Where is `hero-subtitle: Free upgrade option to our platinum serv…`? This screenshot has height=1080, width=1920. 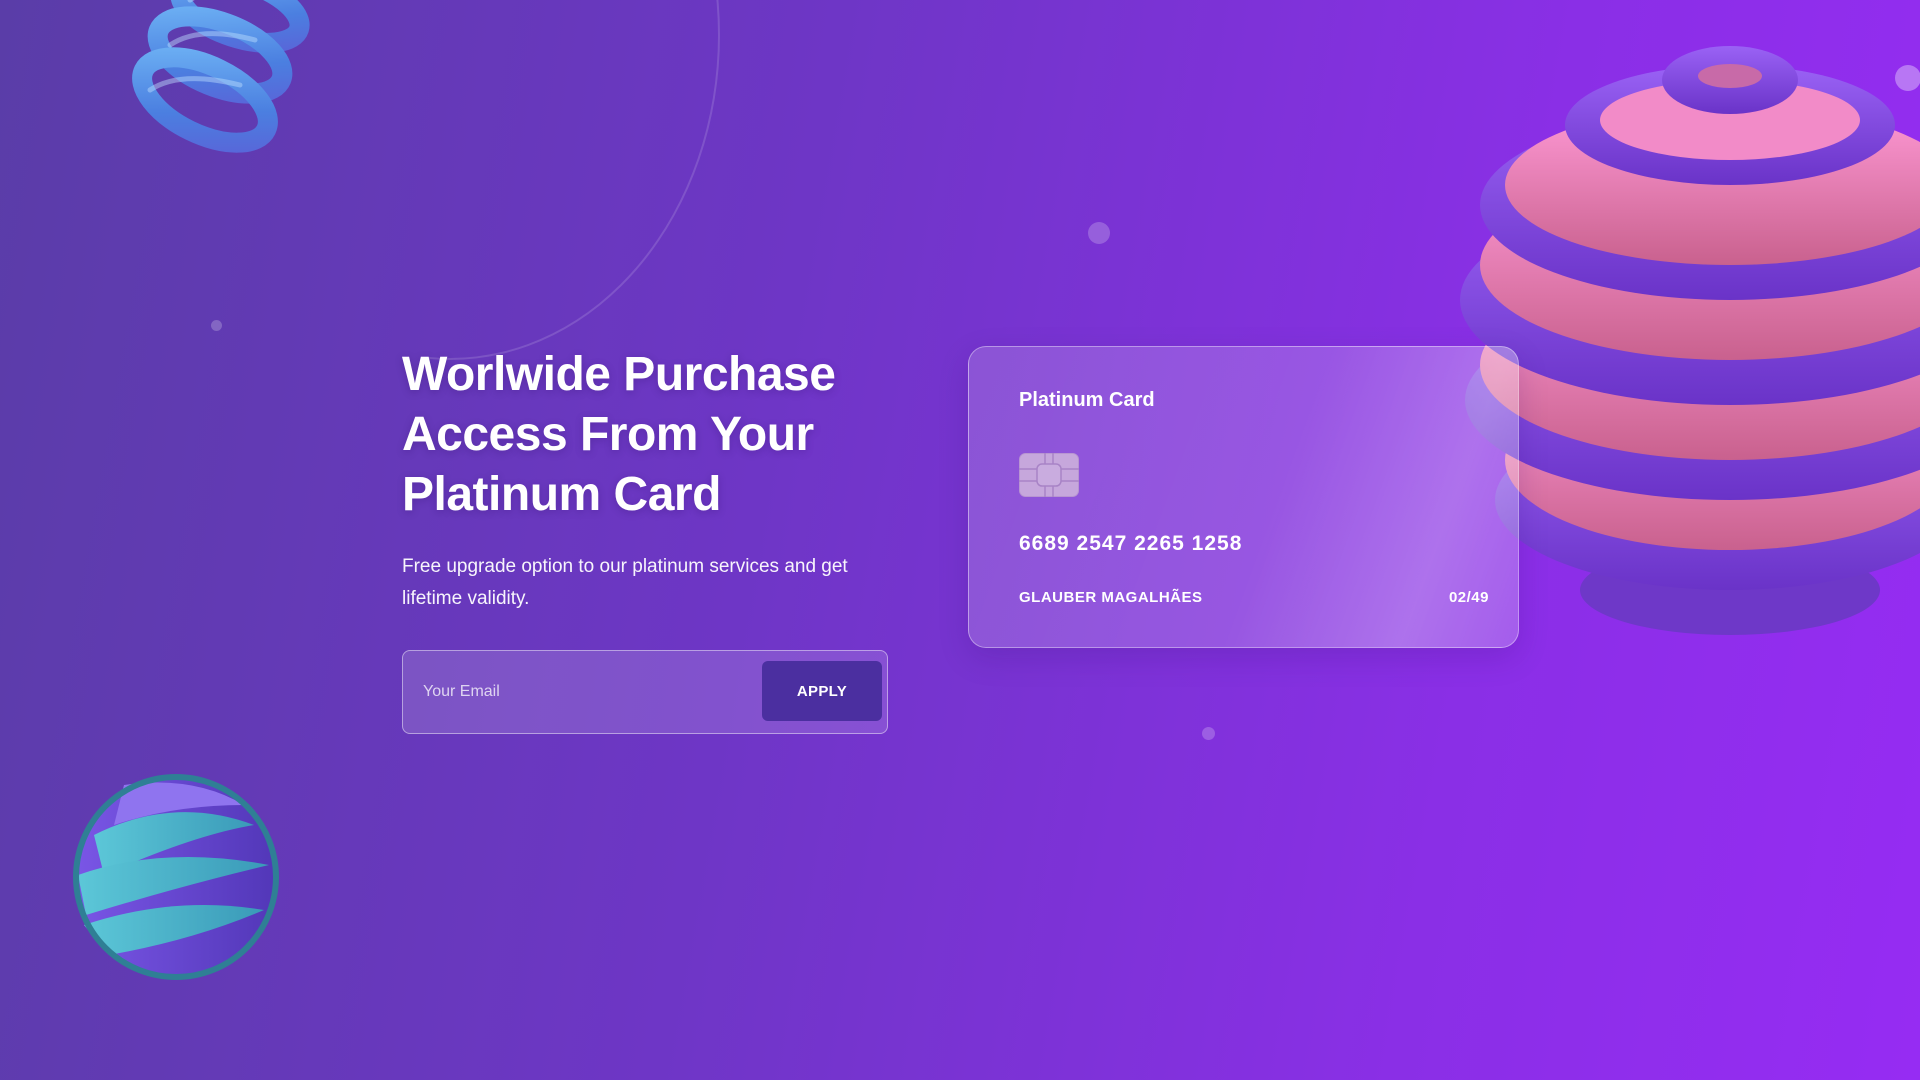
hero-subtitle: Free upgrade option to our platinum serv… is located at coordinates (625, 582).